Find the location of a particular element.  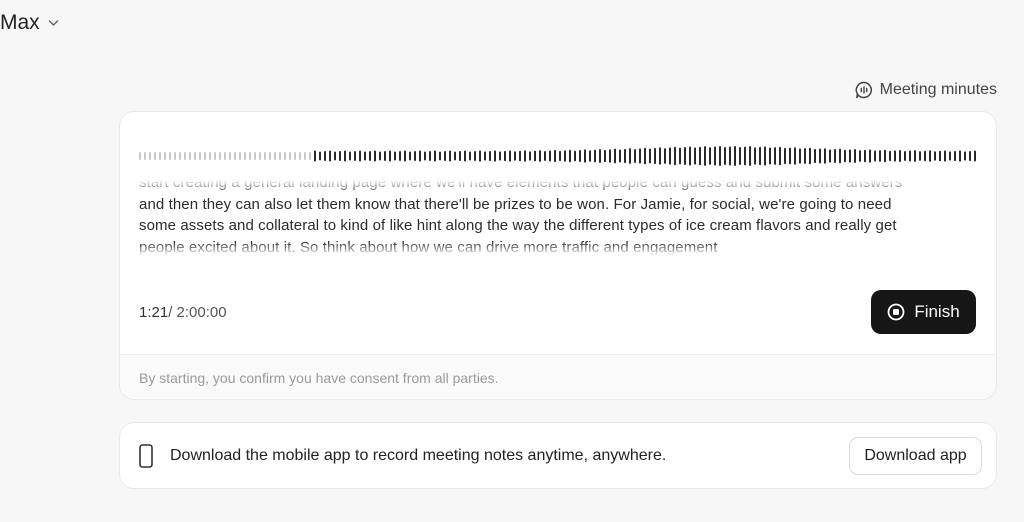

meeting-minutes-link: Meeting minutes is located at coordinates (926, 90).